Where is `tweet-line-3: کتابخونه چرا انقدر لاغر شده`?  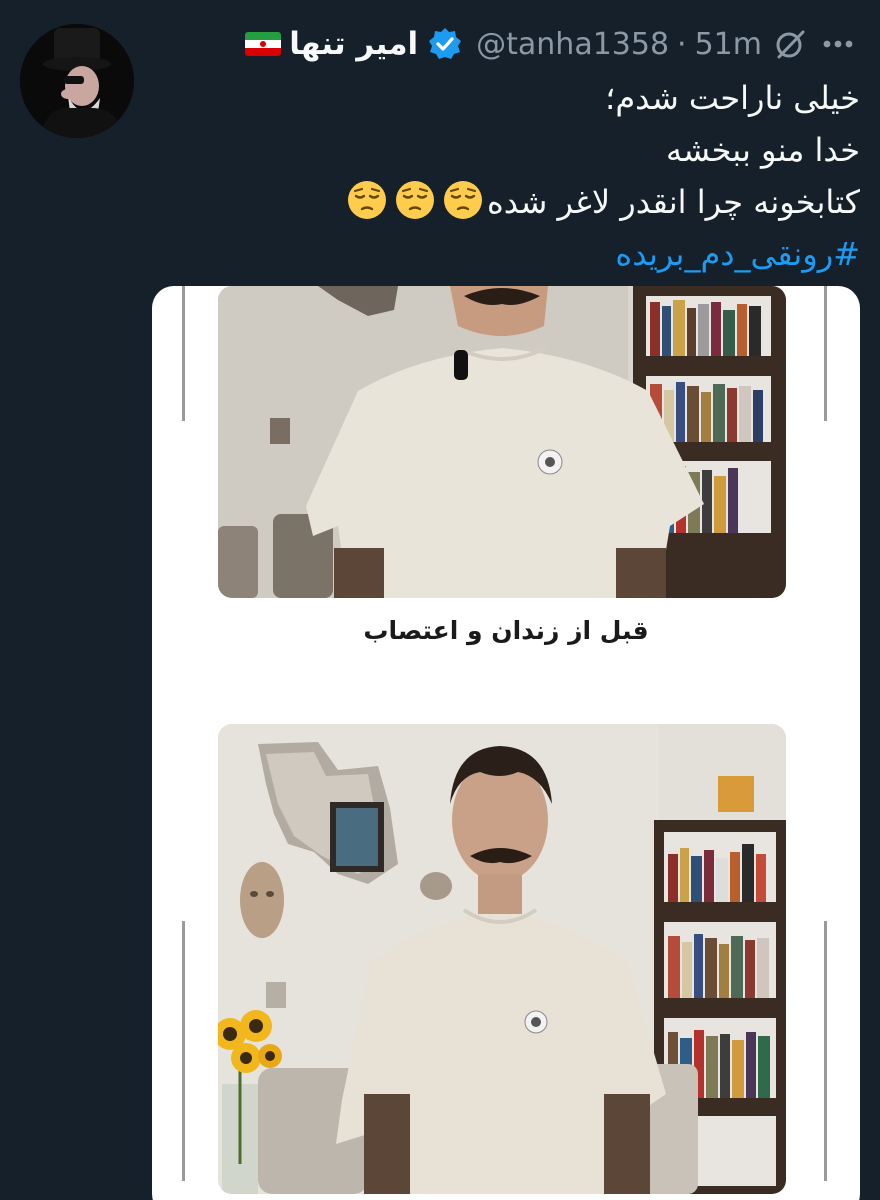 tweet-line-3: کتابخونه چرا انقدر لاغر شده is located at coordinates (510, 202).